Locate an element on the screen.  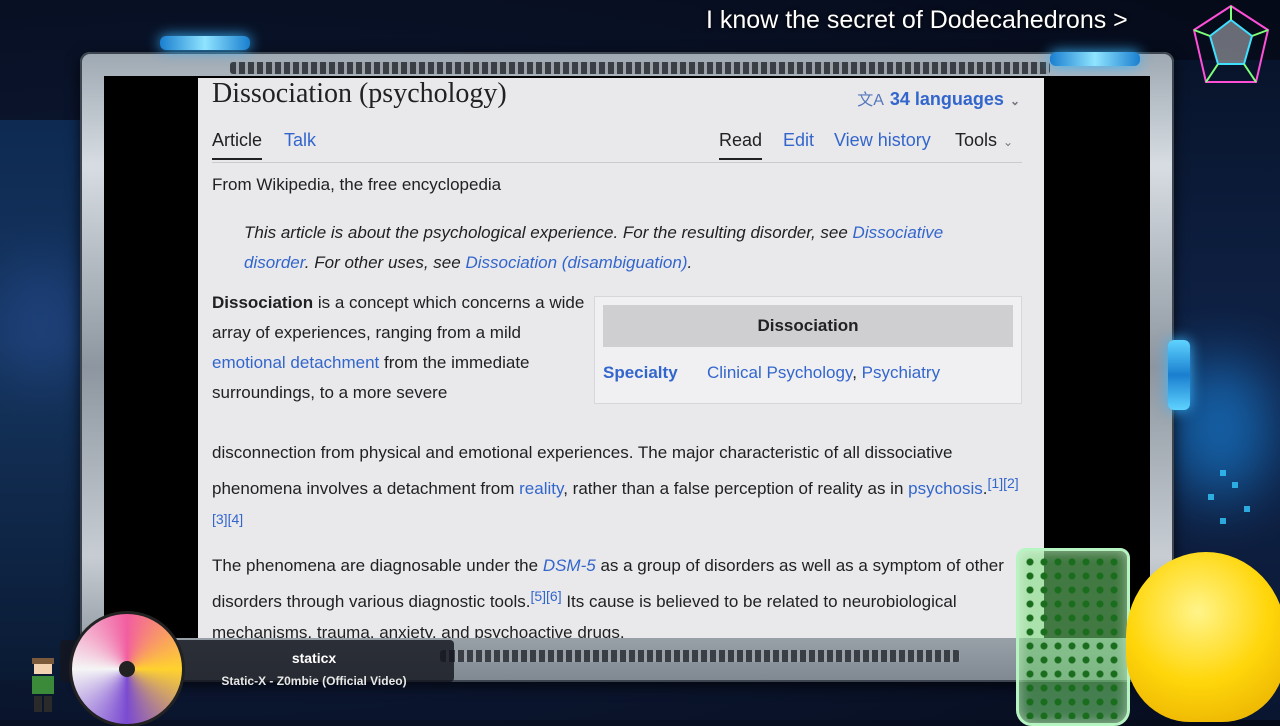
overlay-top-text: I know the secret of Dodecahedrons > is located at coordinates (917, 20).